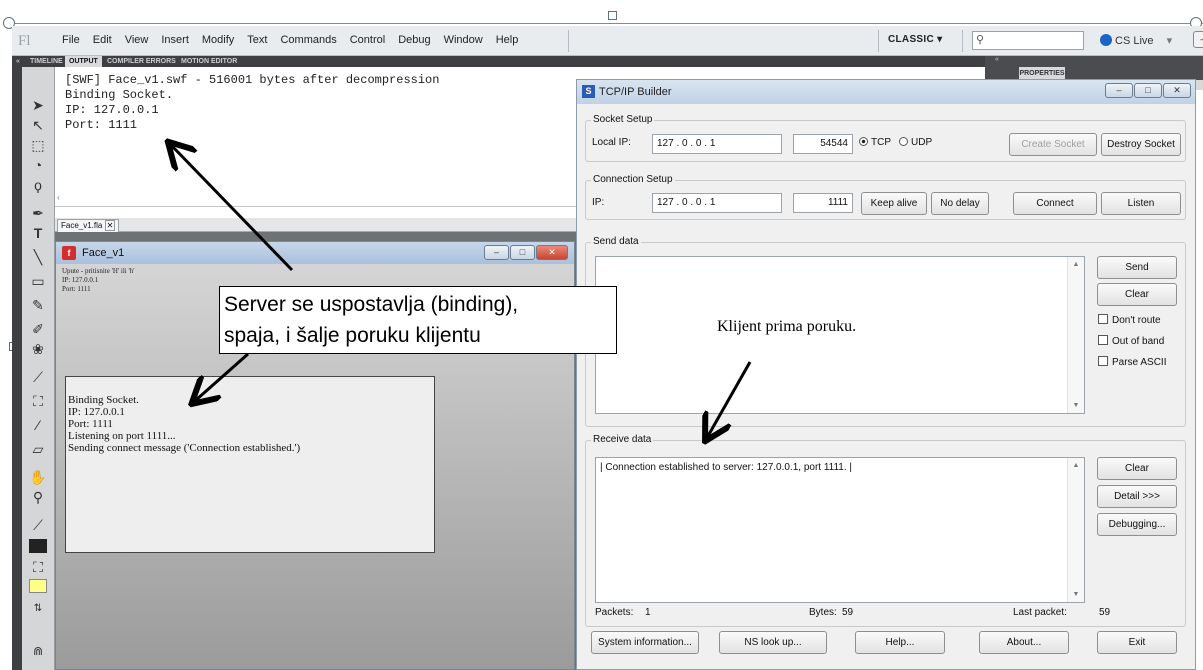 Image resolution: width=1203 pixels, height=670 pixels. Describe the element at coordinates (611, 142) in the screenshot. I see `local-ip-label: Local IP:` at that location.